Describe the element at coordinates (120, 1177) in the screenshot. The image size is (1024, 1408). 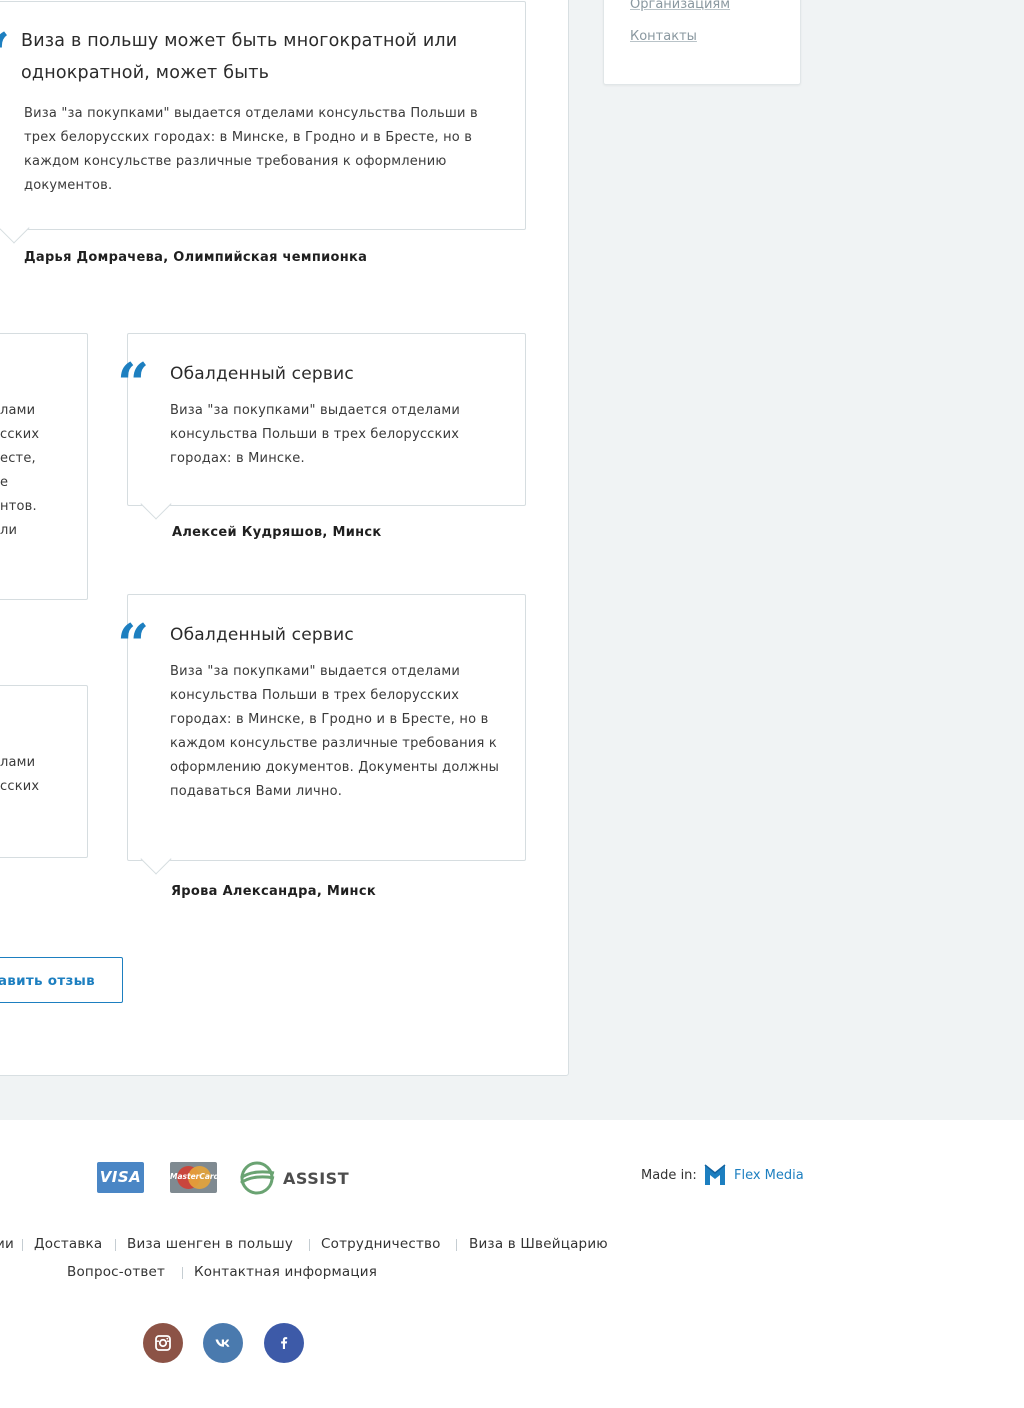
I see `visa-logo: VISA` at that location.